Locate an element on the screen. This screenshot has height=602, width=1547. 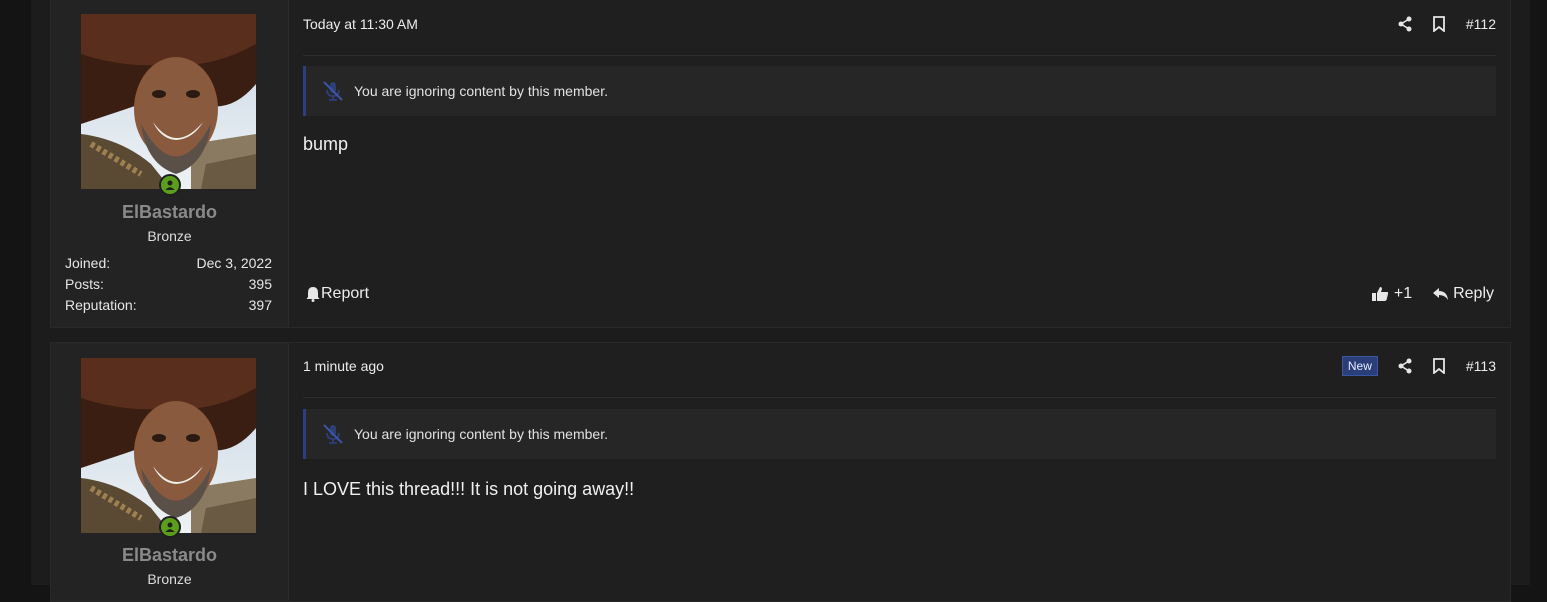
thumbs-up-icon is located at coordinates (1379, 294).